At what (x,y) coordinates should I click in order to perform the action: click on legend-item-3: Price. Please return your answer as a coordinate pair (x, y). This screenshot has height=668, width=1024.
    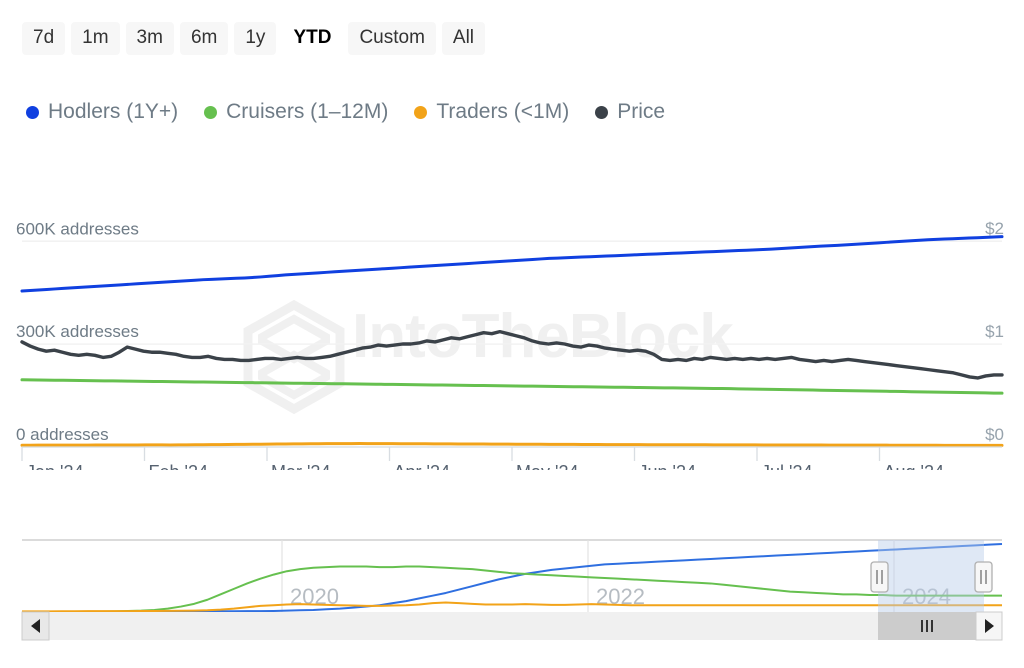
    Looking at the image, I should click on (630, 112).